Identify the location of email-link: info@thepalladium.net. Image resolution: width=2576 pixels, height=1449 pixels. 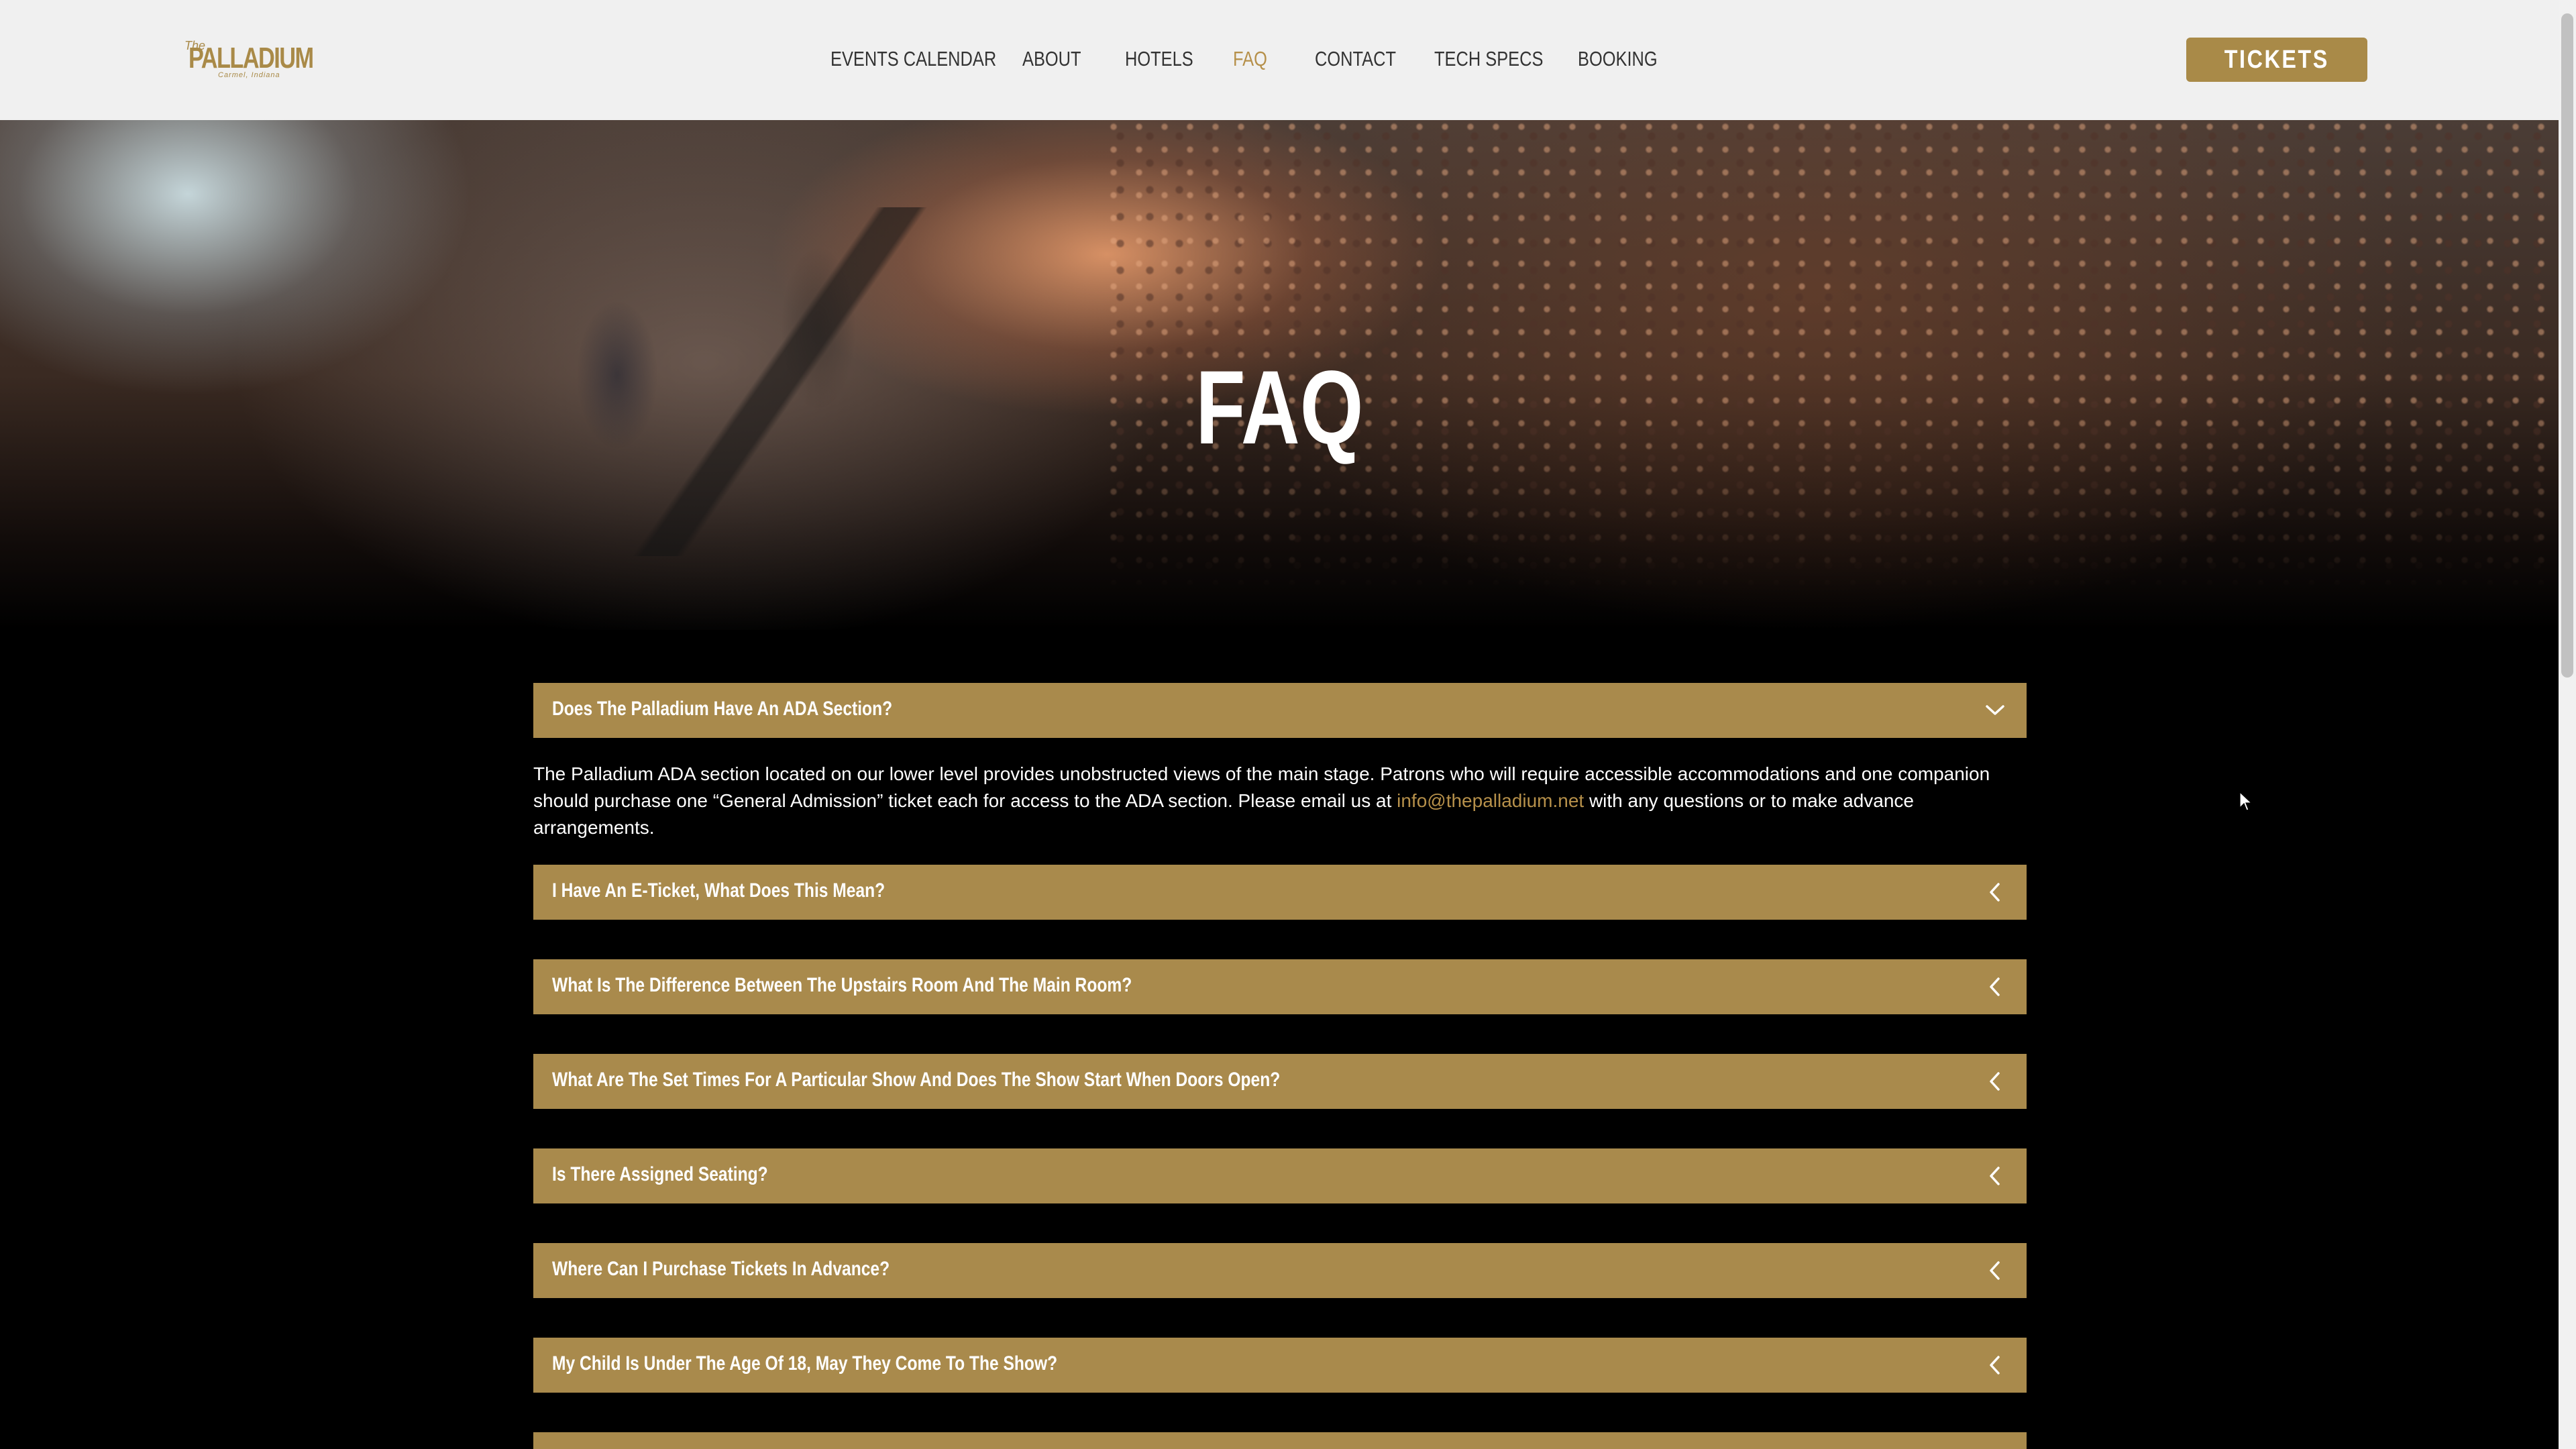
(1490, 800).